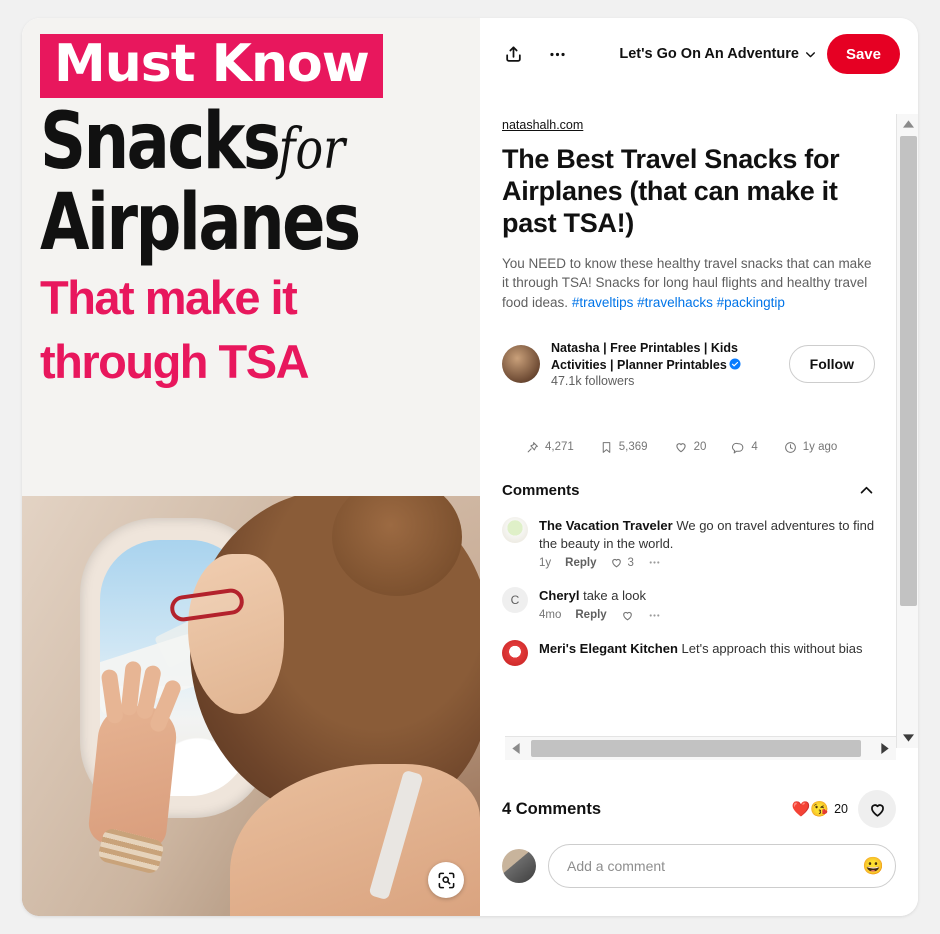 The height and width of the screenshot is (934, 940). I want to click on creator-avatar, so click(521, 364).